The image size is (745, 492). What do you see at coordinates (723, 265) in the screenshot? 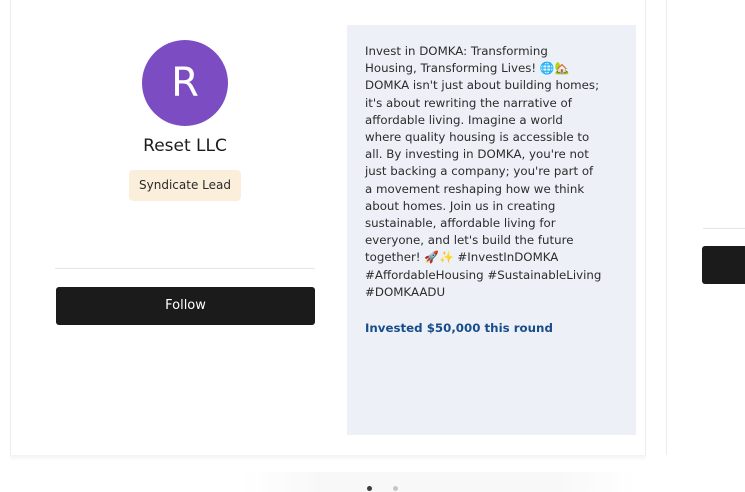
I see `follow-button` at bounding box center [723, 265].